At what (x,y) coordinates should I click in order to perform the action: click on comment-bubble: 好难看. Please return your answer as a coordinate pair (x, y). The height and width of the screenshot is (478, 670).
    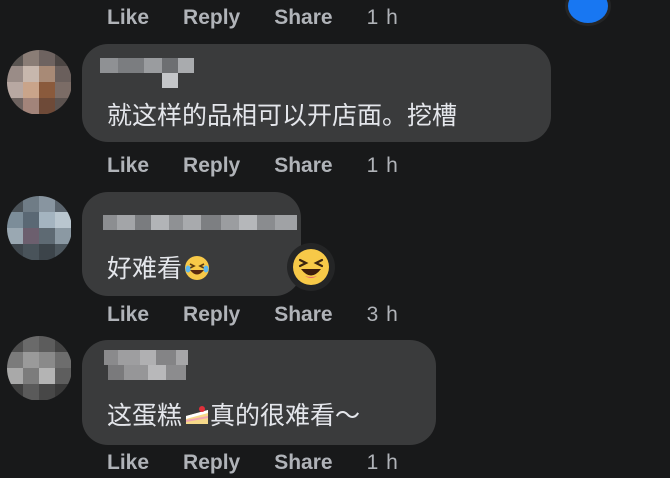
    Looking at the image, I should click on (191, 244).